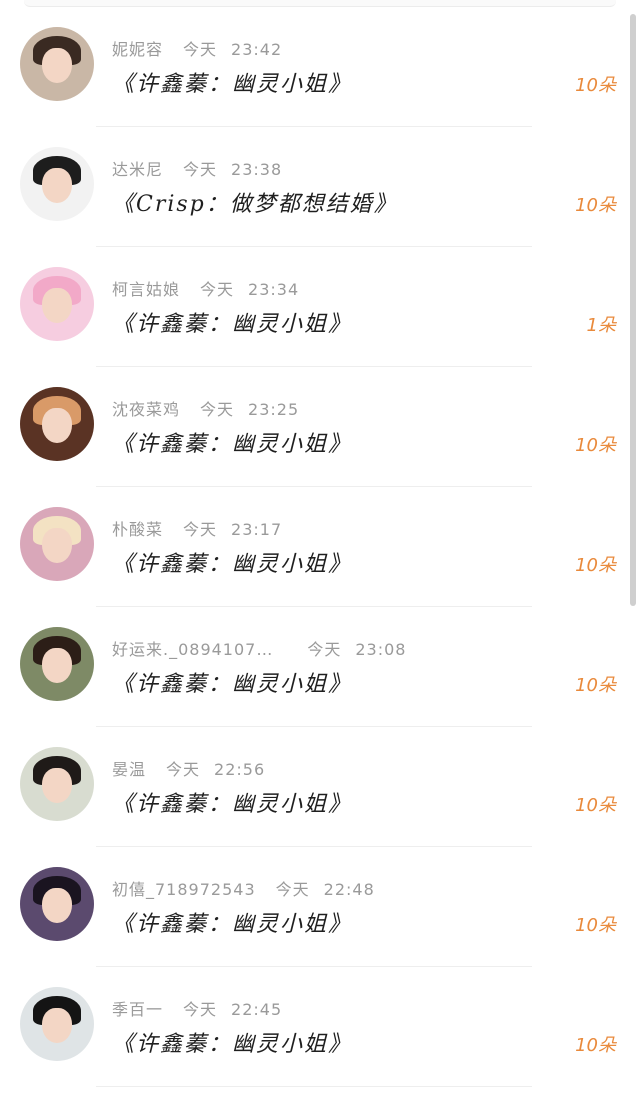 Image resolution: width=640 pixels, height=1095 pixels. What do you see at coordinates (240, 769) in the screenshot?
I see `time-label: 22:56` at bounding box center [240, 769].